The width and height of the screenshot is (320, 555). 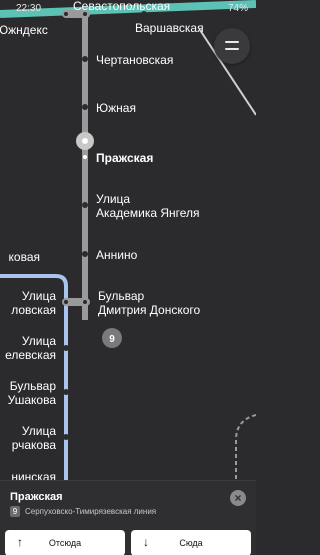 I want to click on station-dot-prazhskaya-inner, so click(x=85, y=141).